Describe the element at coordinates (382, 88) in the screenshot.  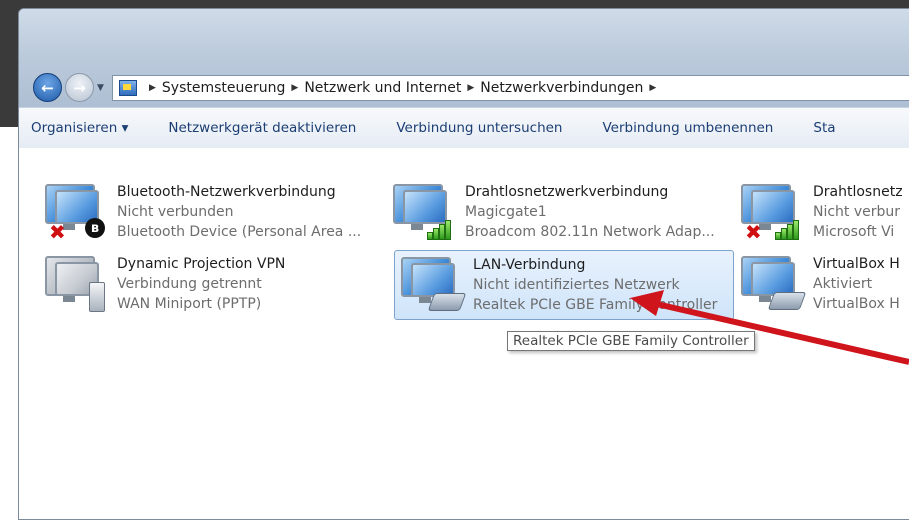
I see `breadcrumb-netzwerk-und-internet: Netzwerk und Internet` at that location.